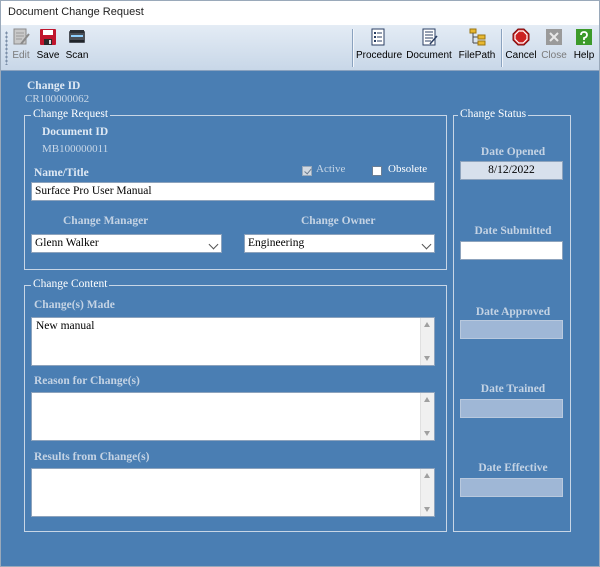 The height and width of the screenshot is (567, 600). I want to click on edit-icon, so click(21, 37).